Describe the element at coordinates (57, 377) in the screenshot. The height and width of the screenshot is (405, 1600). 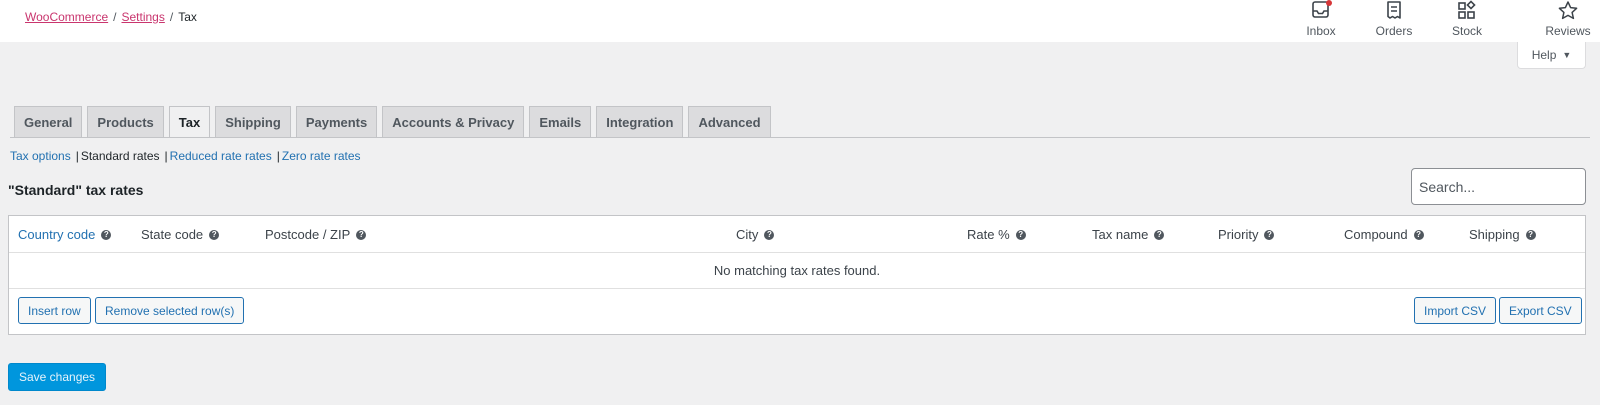
I see `save-changes-button: Save changes` at that location.